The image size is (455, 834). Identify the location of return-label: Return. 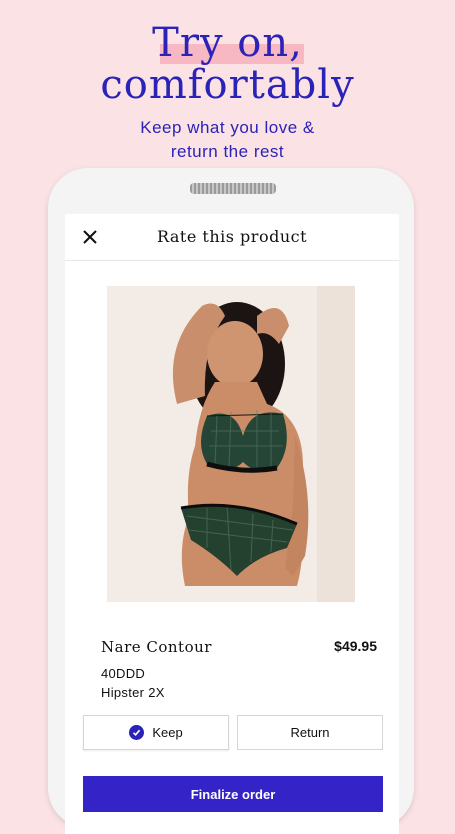
(310, 732).